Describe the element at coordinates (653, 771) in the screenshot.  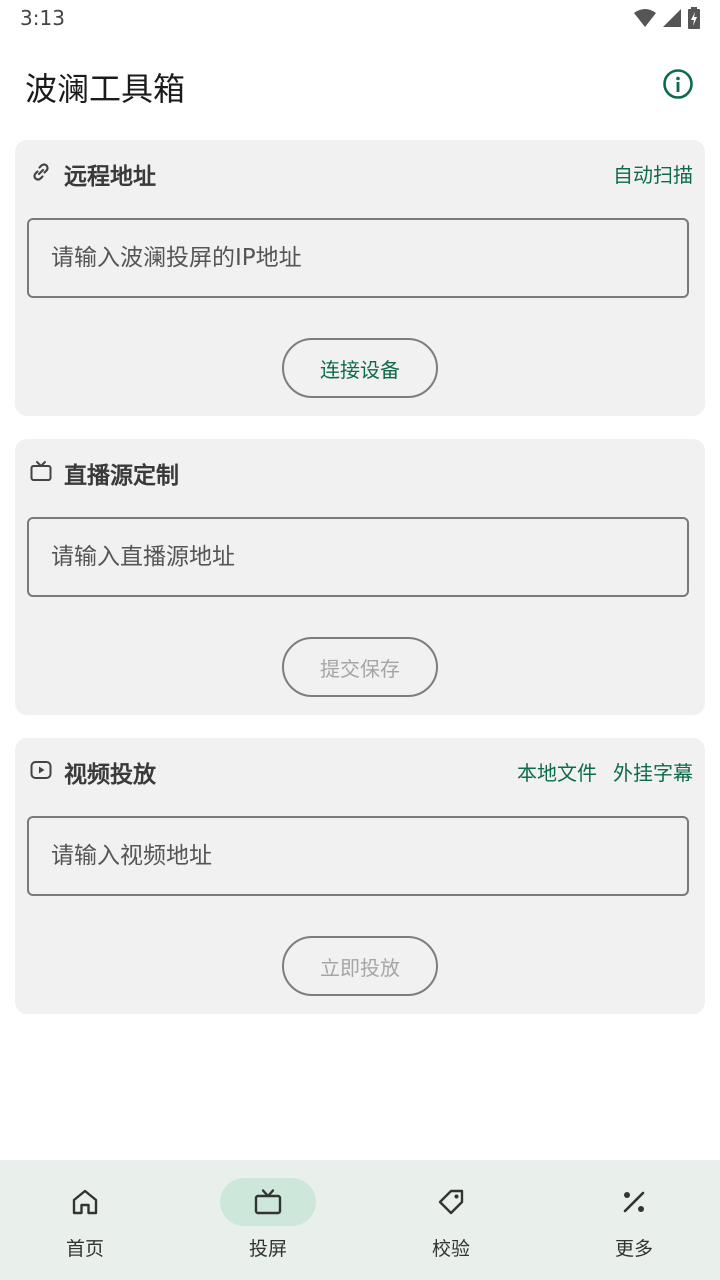
I see `external-subtitle-link: 外挂字幕` at that location.